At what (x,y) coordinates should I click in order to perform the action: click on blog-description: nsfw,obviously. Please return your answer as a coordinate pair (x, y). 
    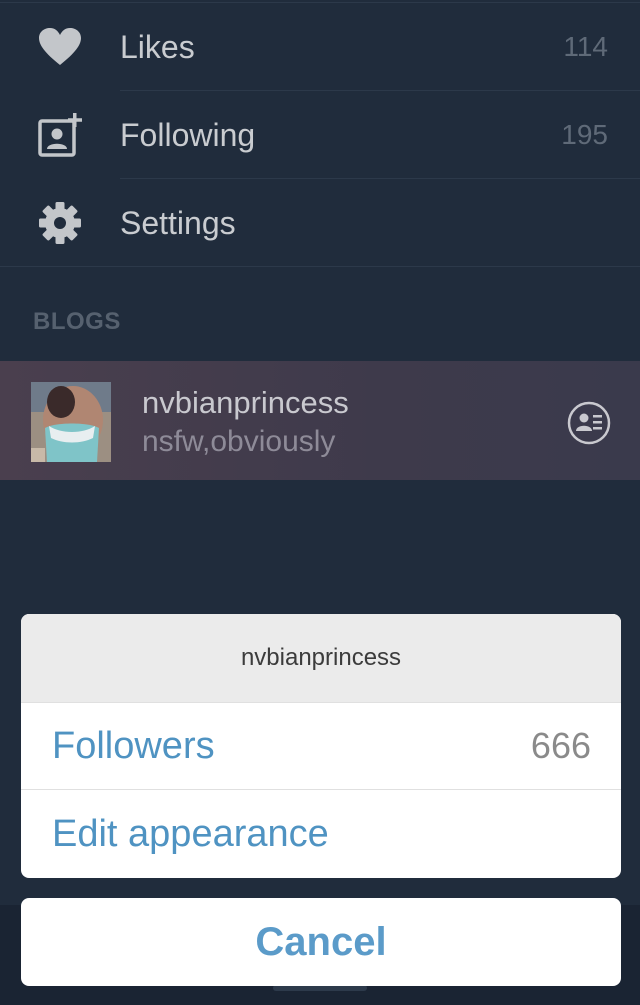
    Looking at the image, I should click on (239, 441).